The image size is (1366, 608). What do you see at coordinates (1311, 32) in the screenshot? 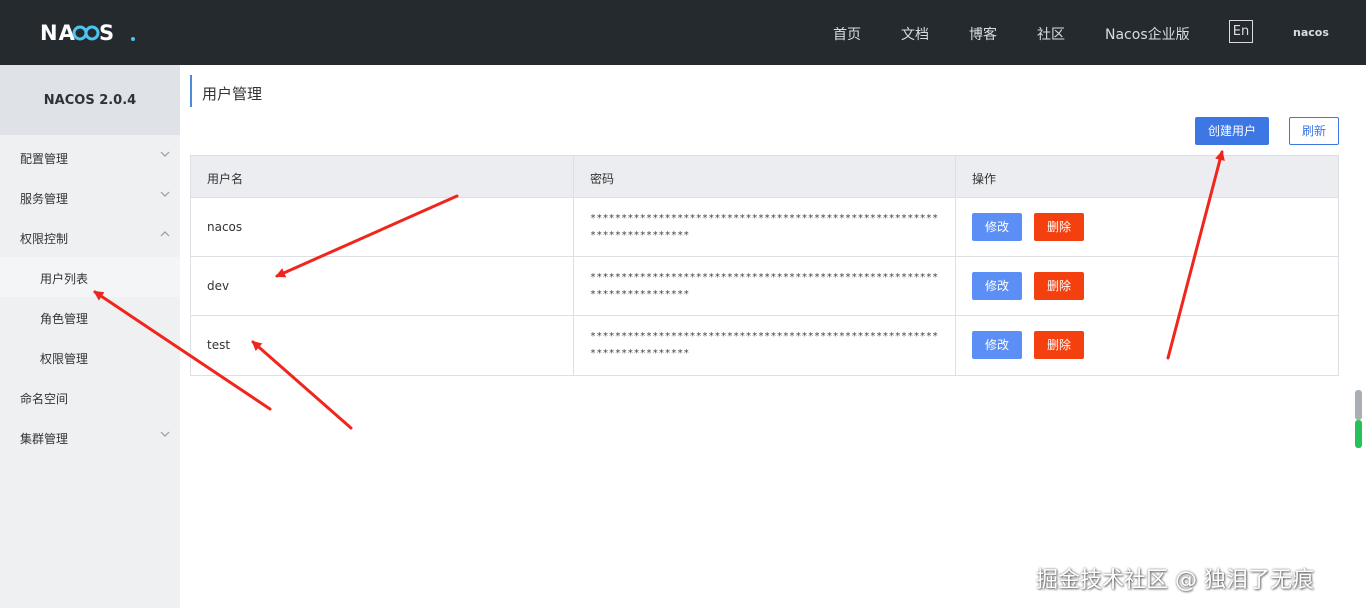
I see `current-user: nacos` at bounding box center [1311, 32].